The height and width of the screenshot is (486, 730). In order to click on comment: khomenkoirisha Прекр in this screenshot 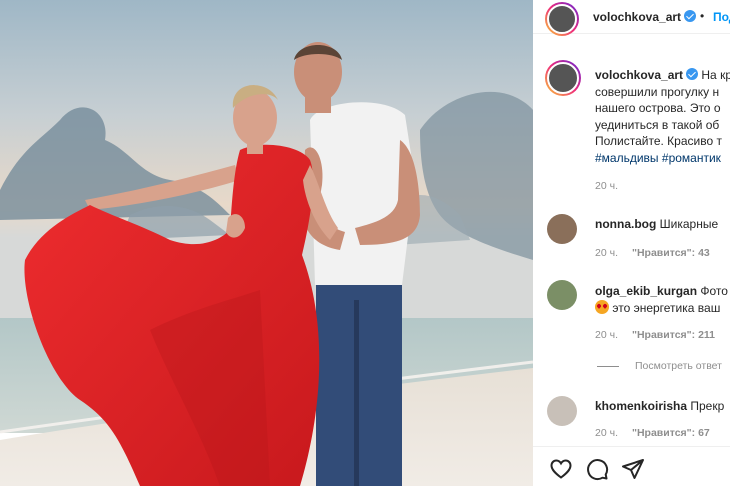, I will do `click(659, 406)`.